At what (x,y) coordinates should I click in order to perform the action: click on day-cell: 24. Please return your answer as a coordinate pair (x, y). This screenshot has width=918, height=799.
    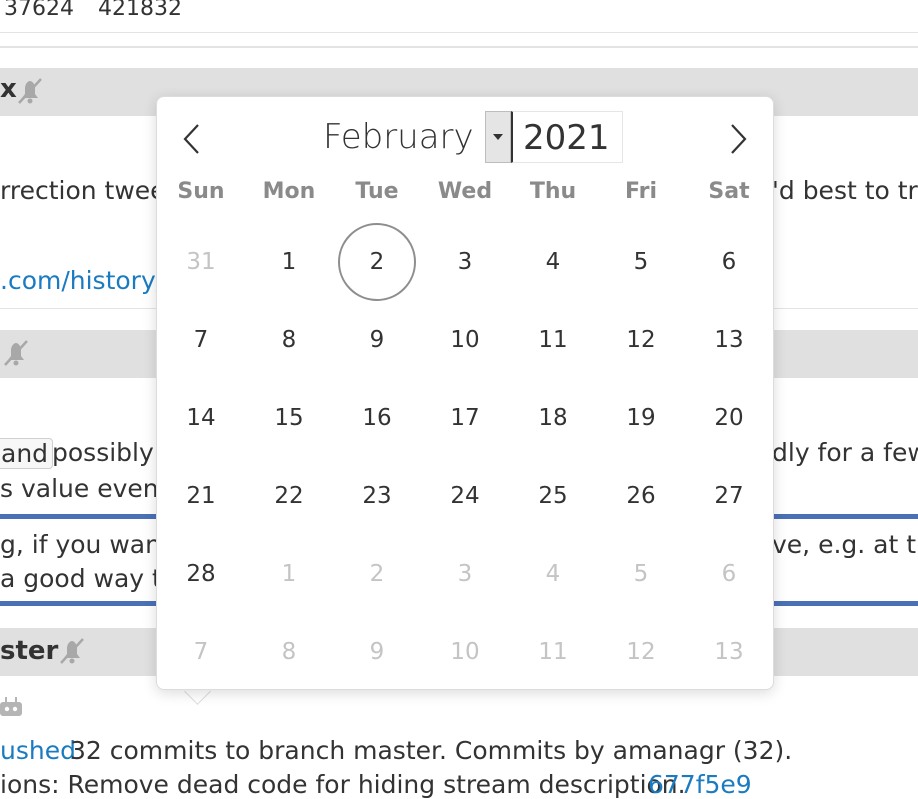
    Looking at the image, I should click on (465, 496).